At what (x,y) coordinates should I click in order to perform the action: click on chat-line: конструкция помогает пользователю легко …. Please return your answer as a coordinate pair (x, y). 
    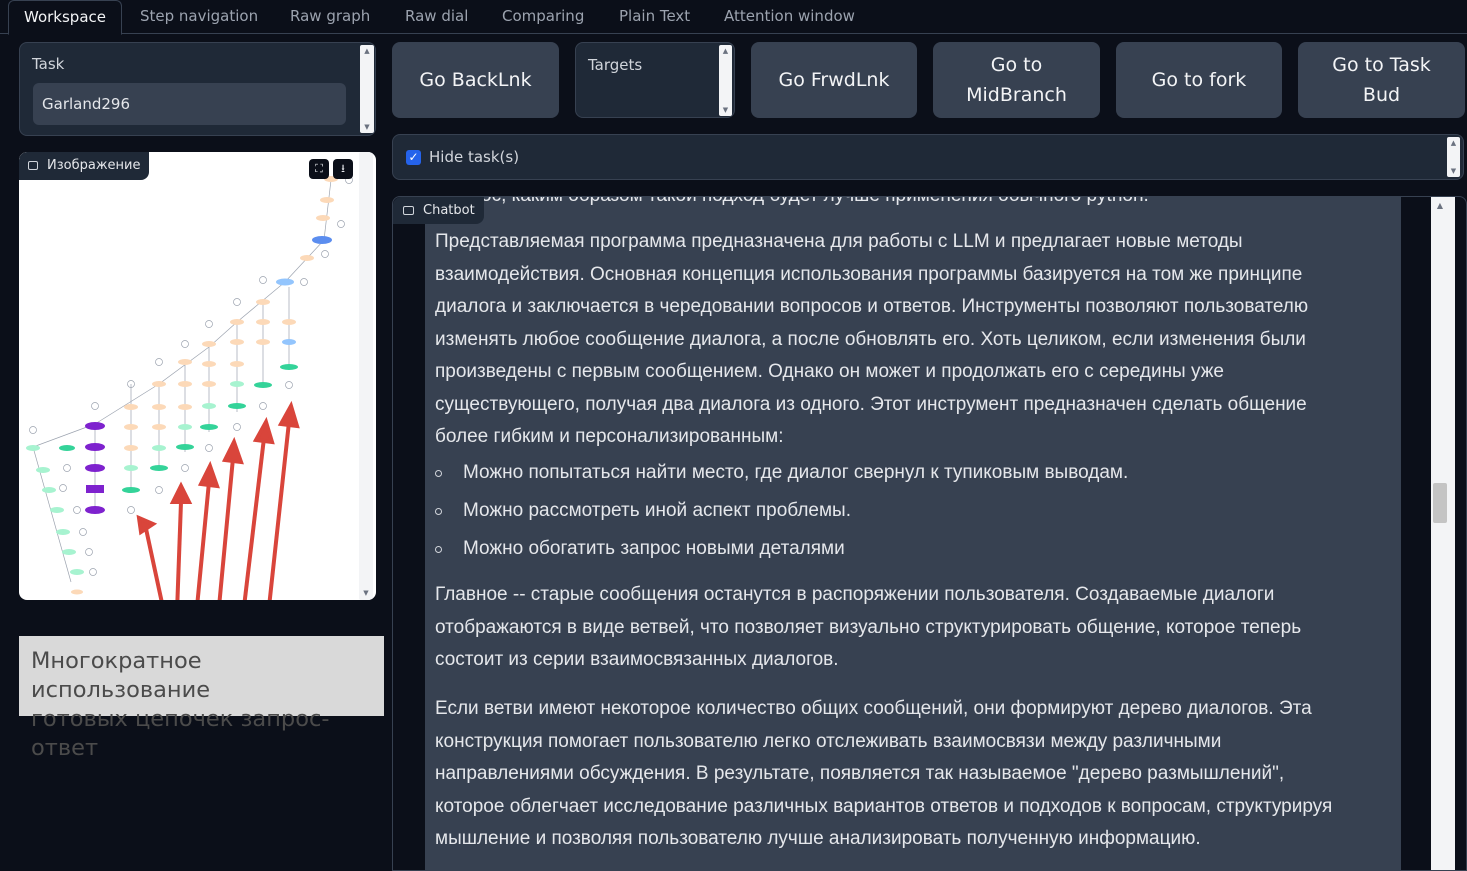
    Looking at the image, I should click on (828, 741).